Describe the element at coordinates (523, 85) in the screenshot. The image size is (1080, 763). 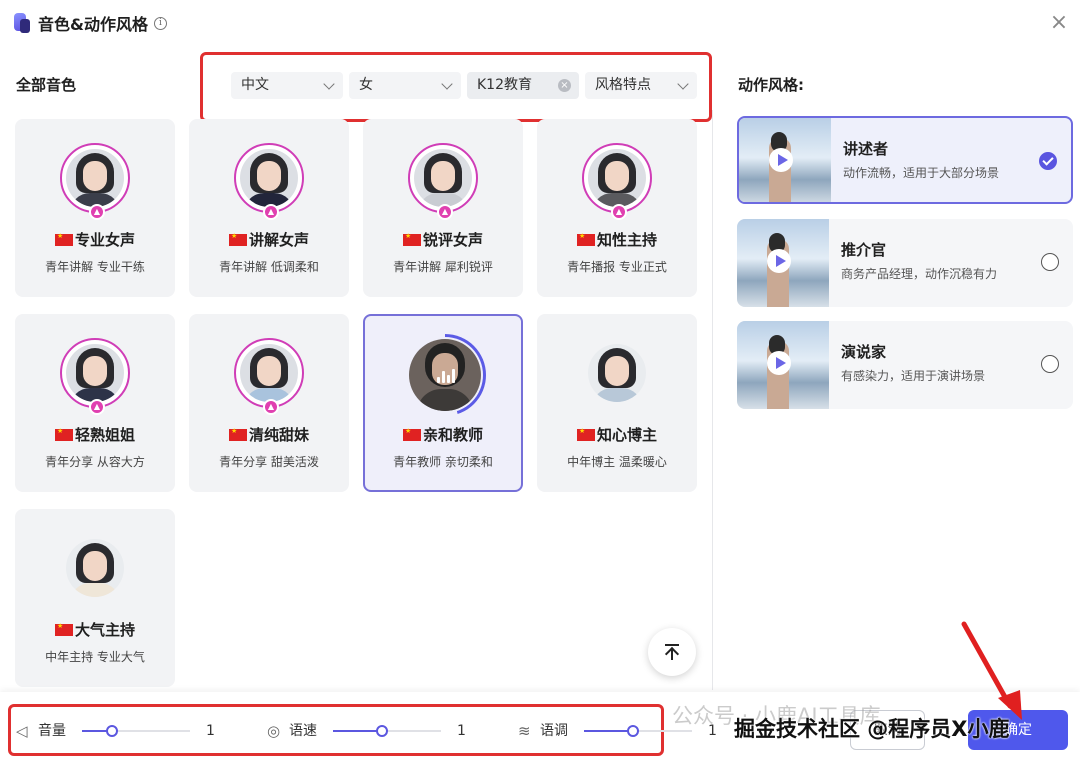
I see `scene-tag-filter: K12教育 ×` at that location.